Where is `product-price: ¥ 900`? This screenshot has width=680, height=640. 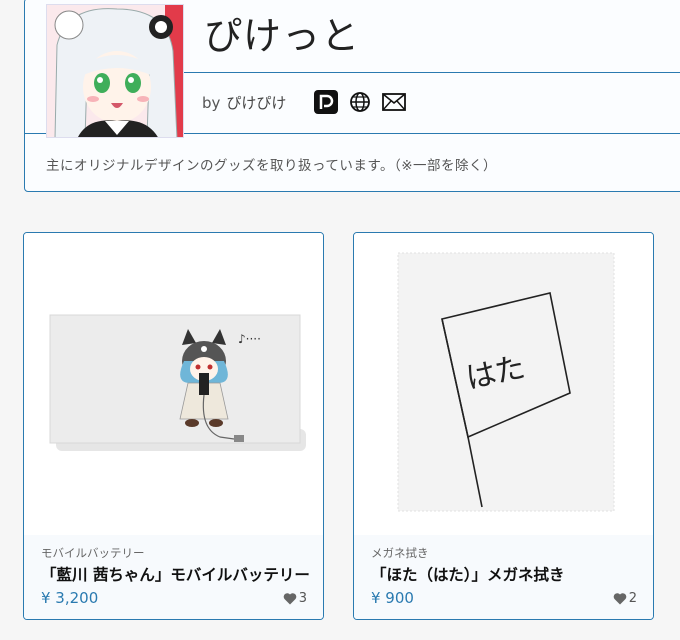 product-price: ¥ 900 is located at coordinates (392, 598).